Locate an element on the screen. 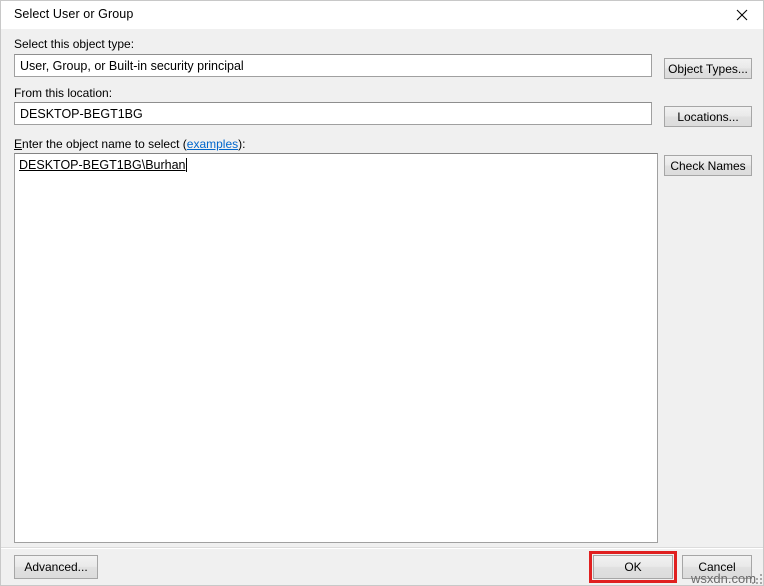 The height and width of the screenshot is (586, 764). object-name-label-accesskey: E is located at coordinates (18, 144).